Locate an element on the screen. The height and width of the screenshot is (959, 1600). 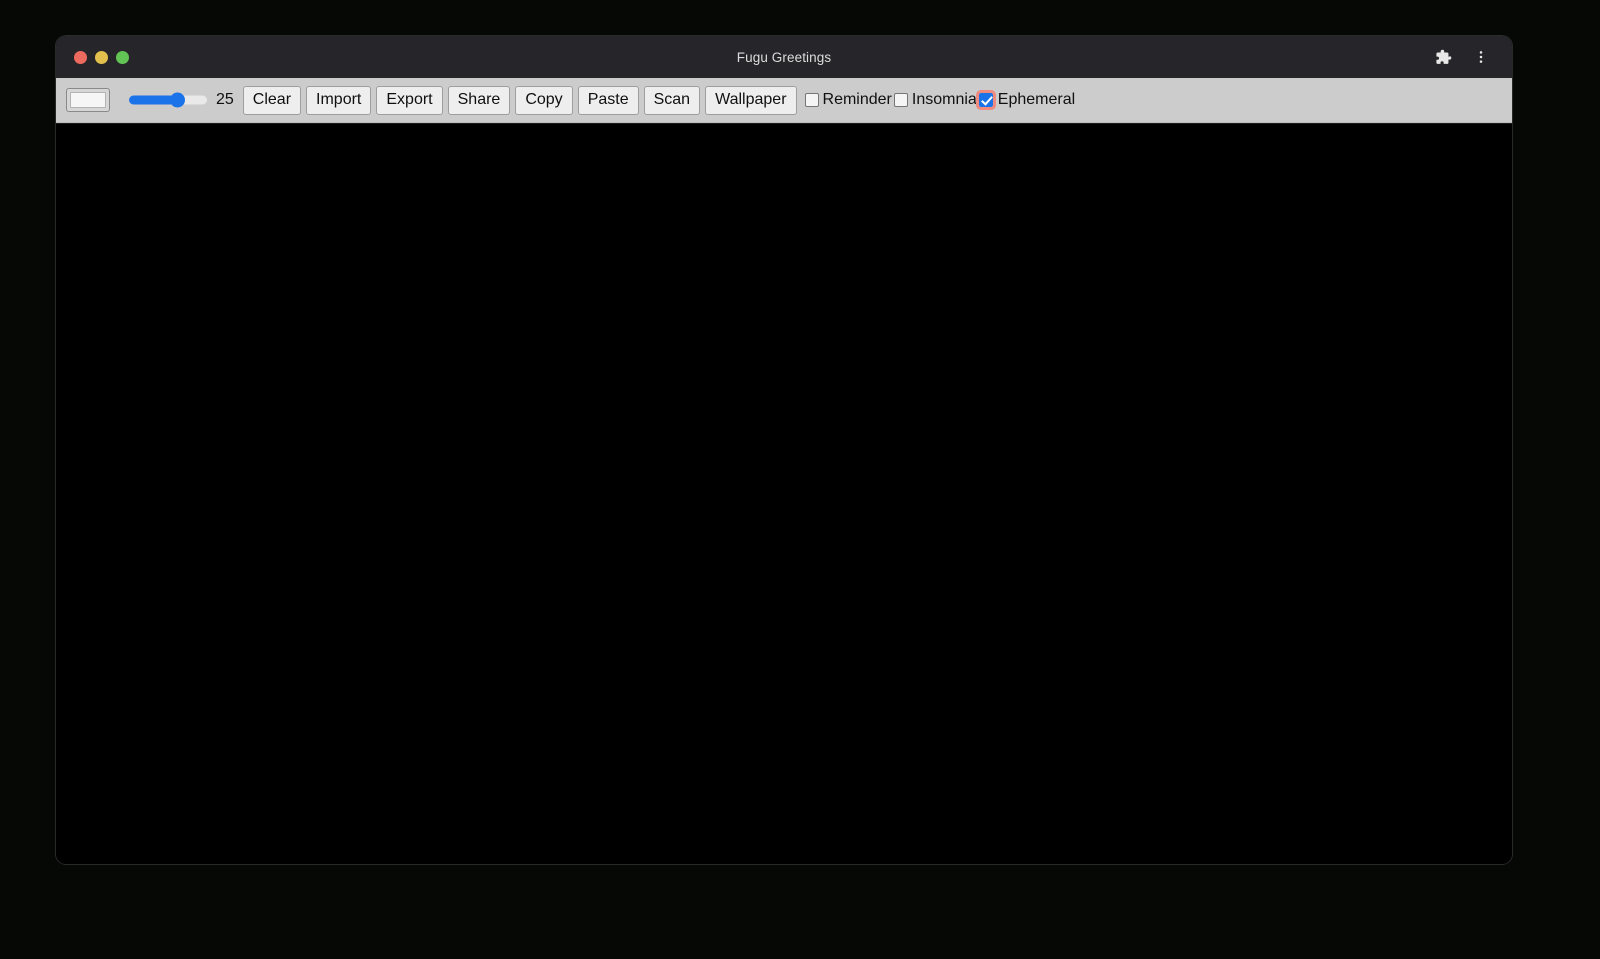
import-button: Import is located at coordinates (339, 100).